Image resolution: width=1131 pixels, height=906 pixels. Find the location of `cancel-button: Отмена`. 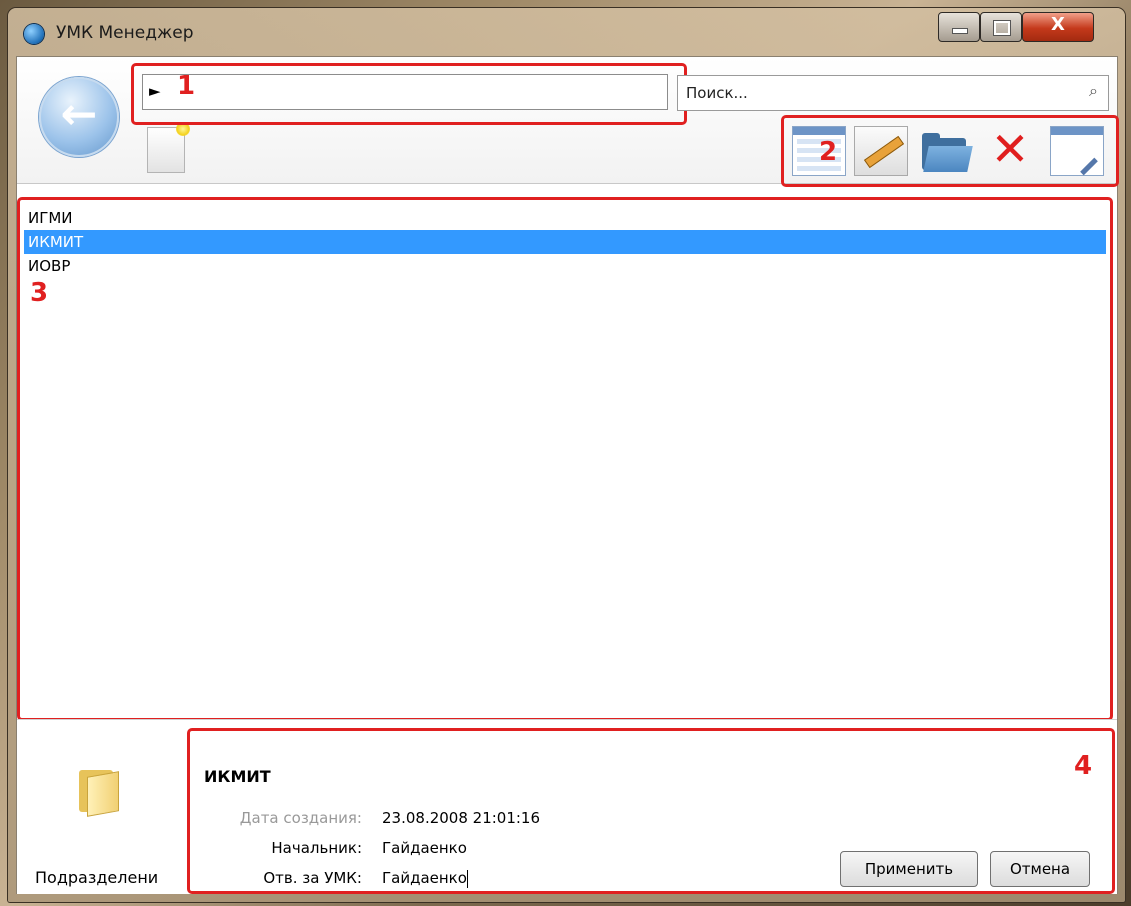

cancel-button: Отмена is located at coordinates (1040, 869).